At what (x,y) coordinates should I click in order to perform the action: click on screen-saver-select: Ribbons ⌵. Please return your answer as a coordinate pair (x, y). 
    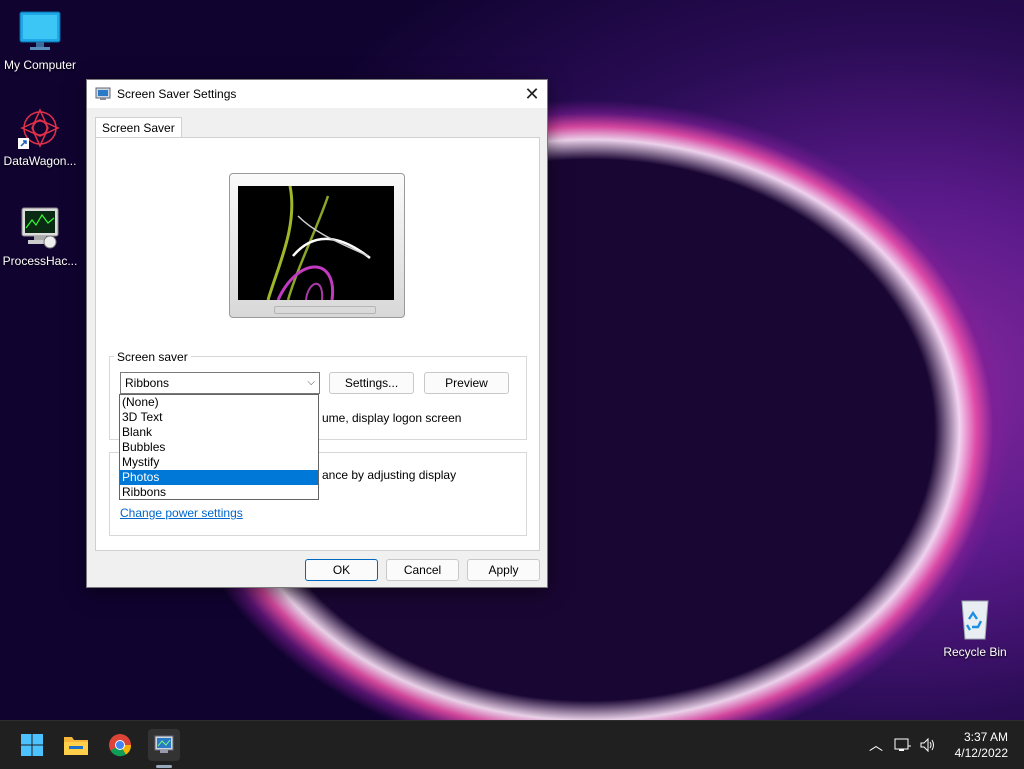
    Looking at the image, I should click on (220, 383).